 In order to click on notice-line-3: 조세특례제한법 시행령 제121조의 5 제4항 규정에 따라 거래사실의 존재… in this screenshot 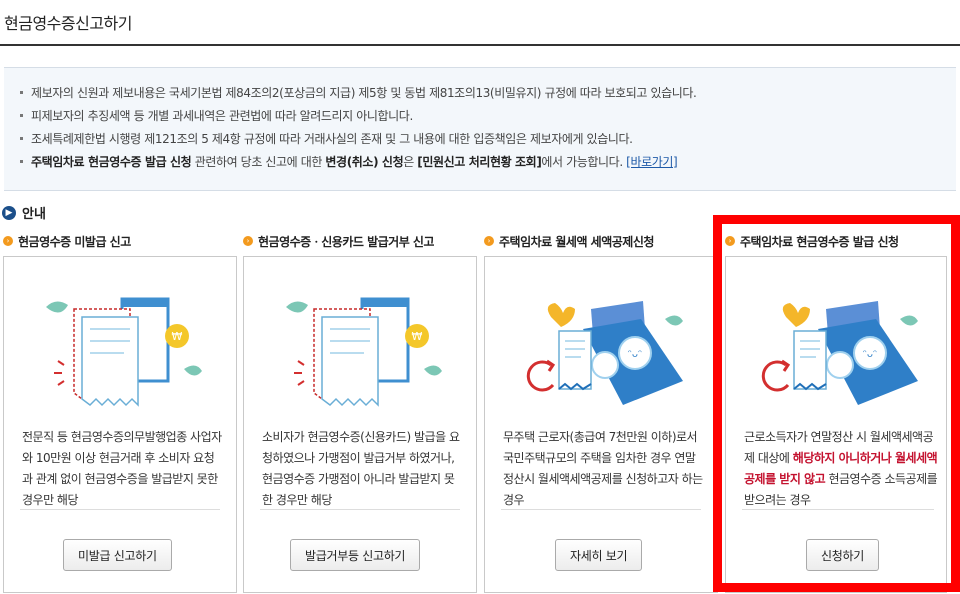, I will do `click(488, 139)`.